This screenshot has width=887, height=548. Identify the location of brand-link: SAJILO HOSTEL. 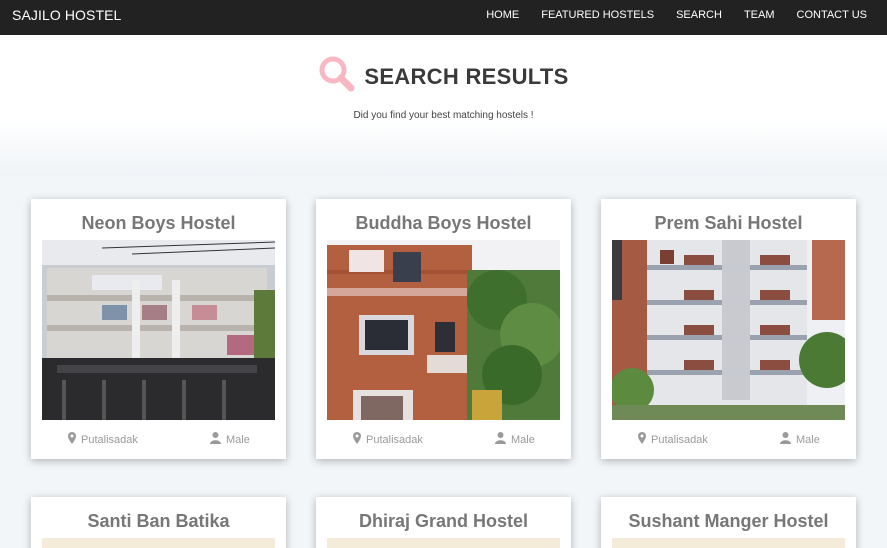
(66, 15).